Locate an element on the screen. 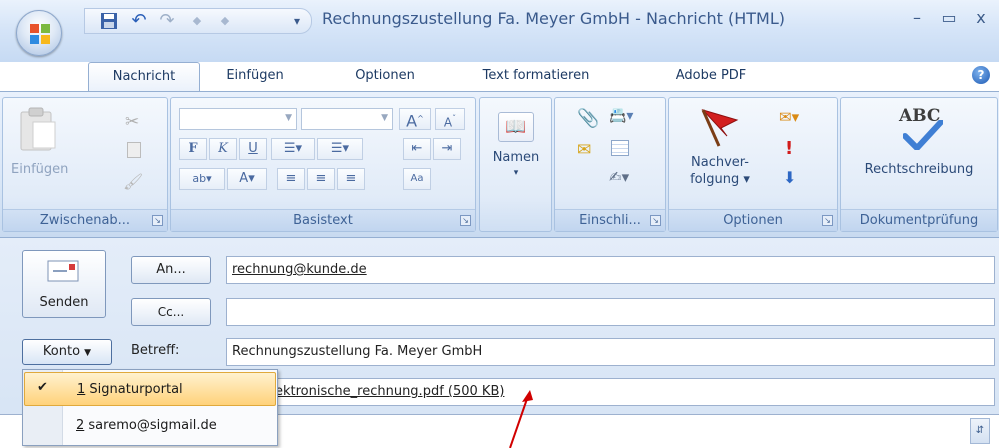  account-menu-item-signaturportal: ✔ 1 Signaturportal is located at coordinates (150, 389).